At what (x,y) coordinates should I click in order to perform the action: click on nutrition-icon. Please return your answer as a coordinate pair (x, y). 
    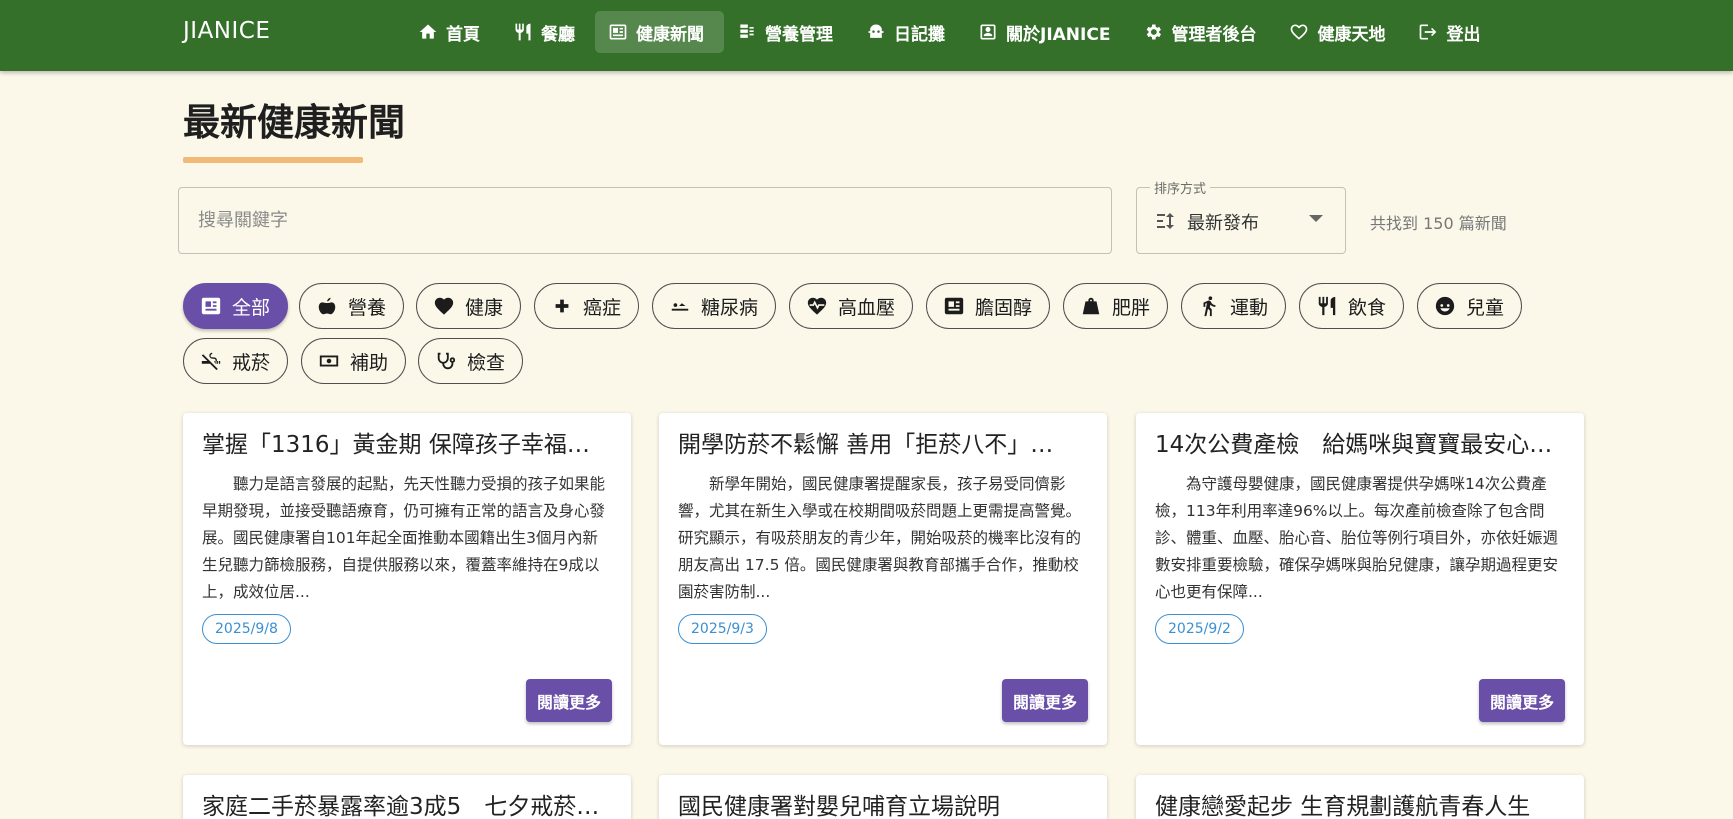
    Looking at the image, I should click on (747, 31).